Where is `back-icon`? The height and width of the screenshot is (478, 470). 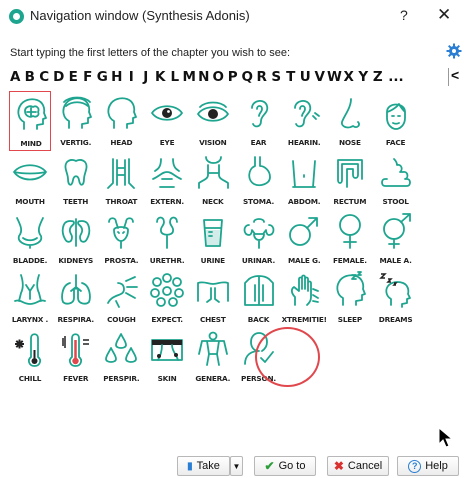 back-icon is located at coordinates (258, 290).